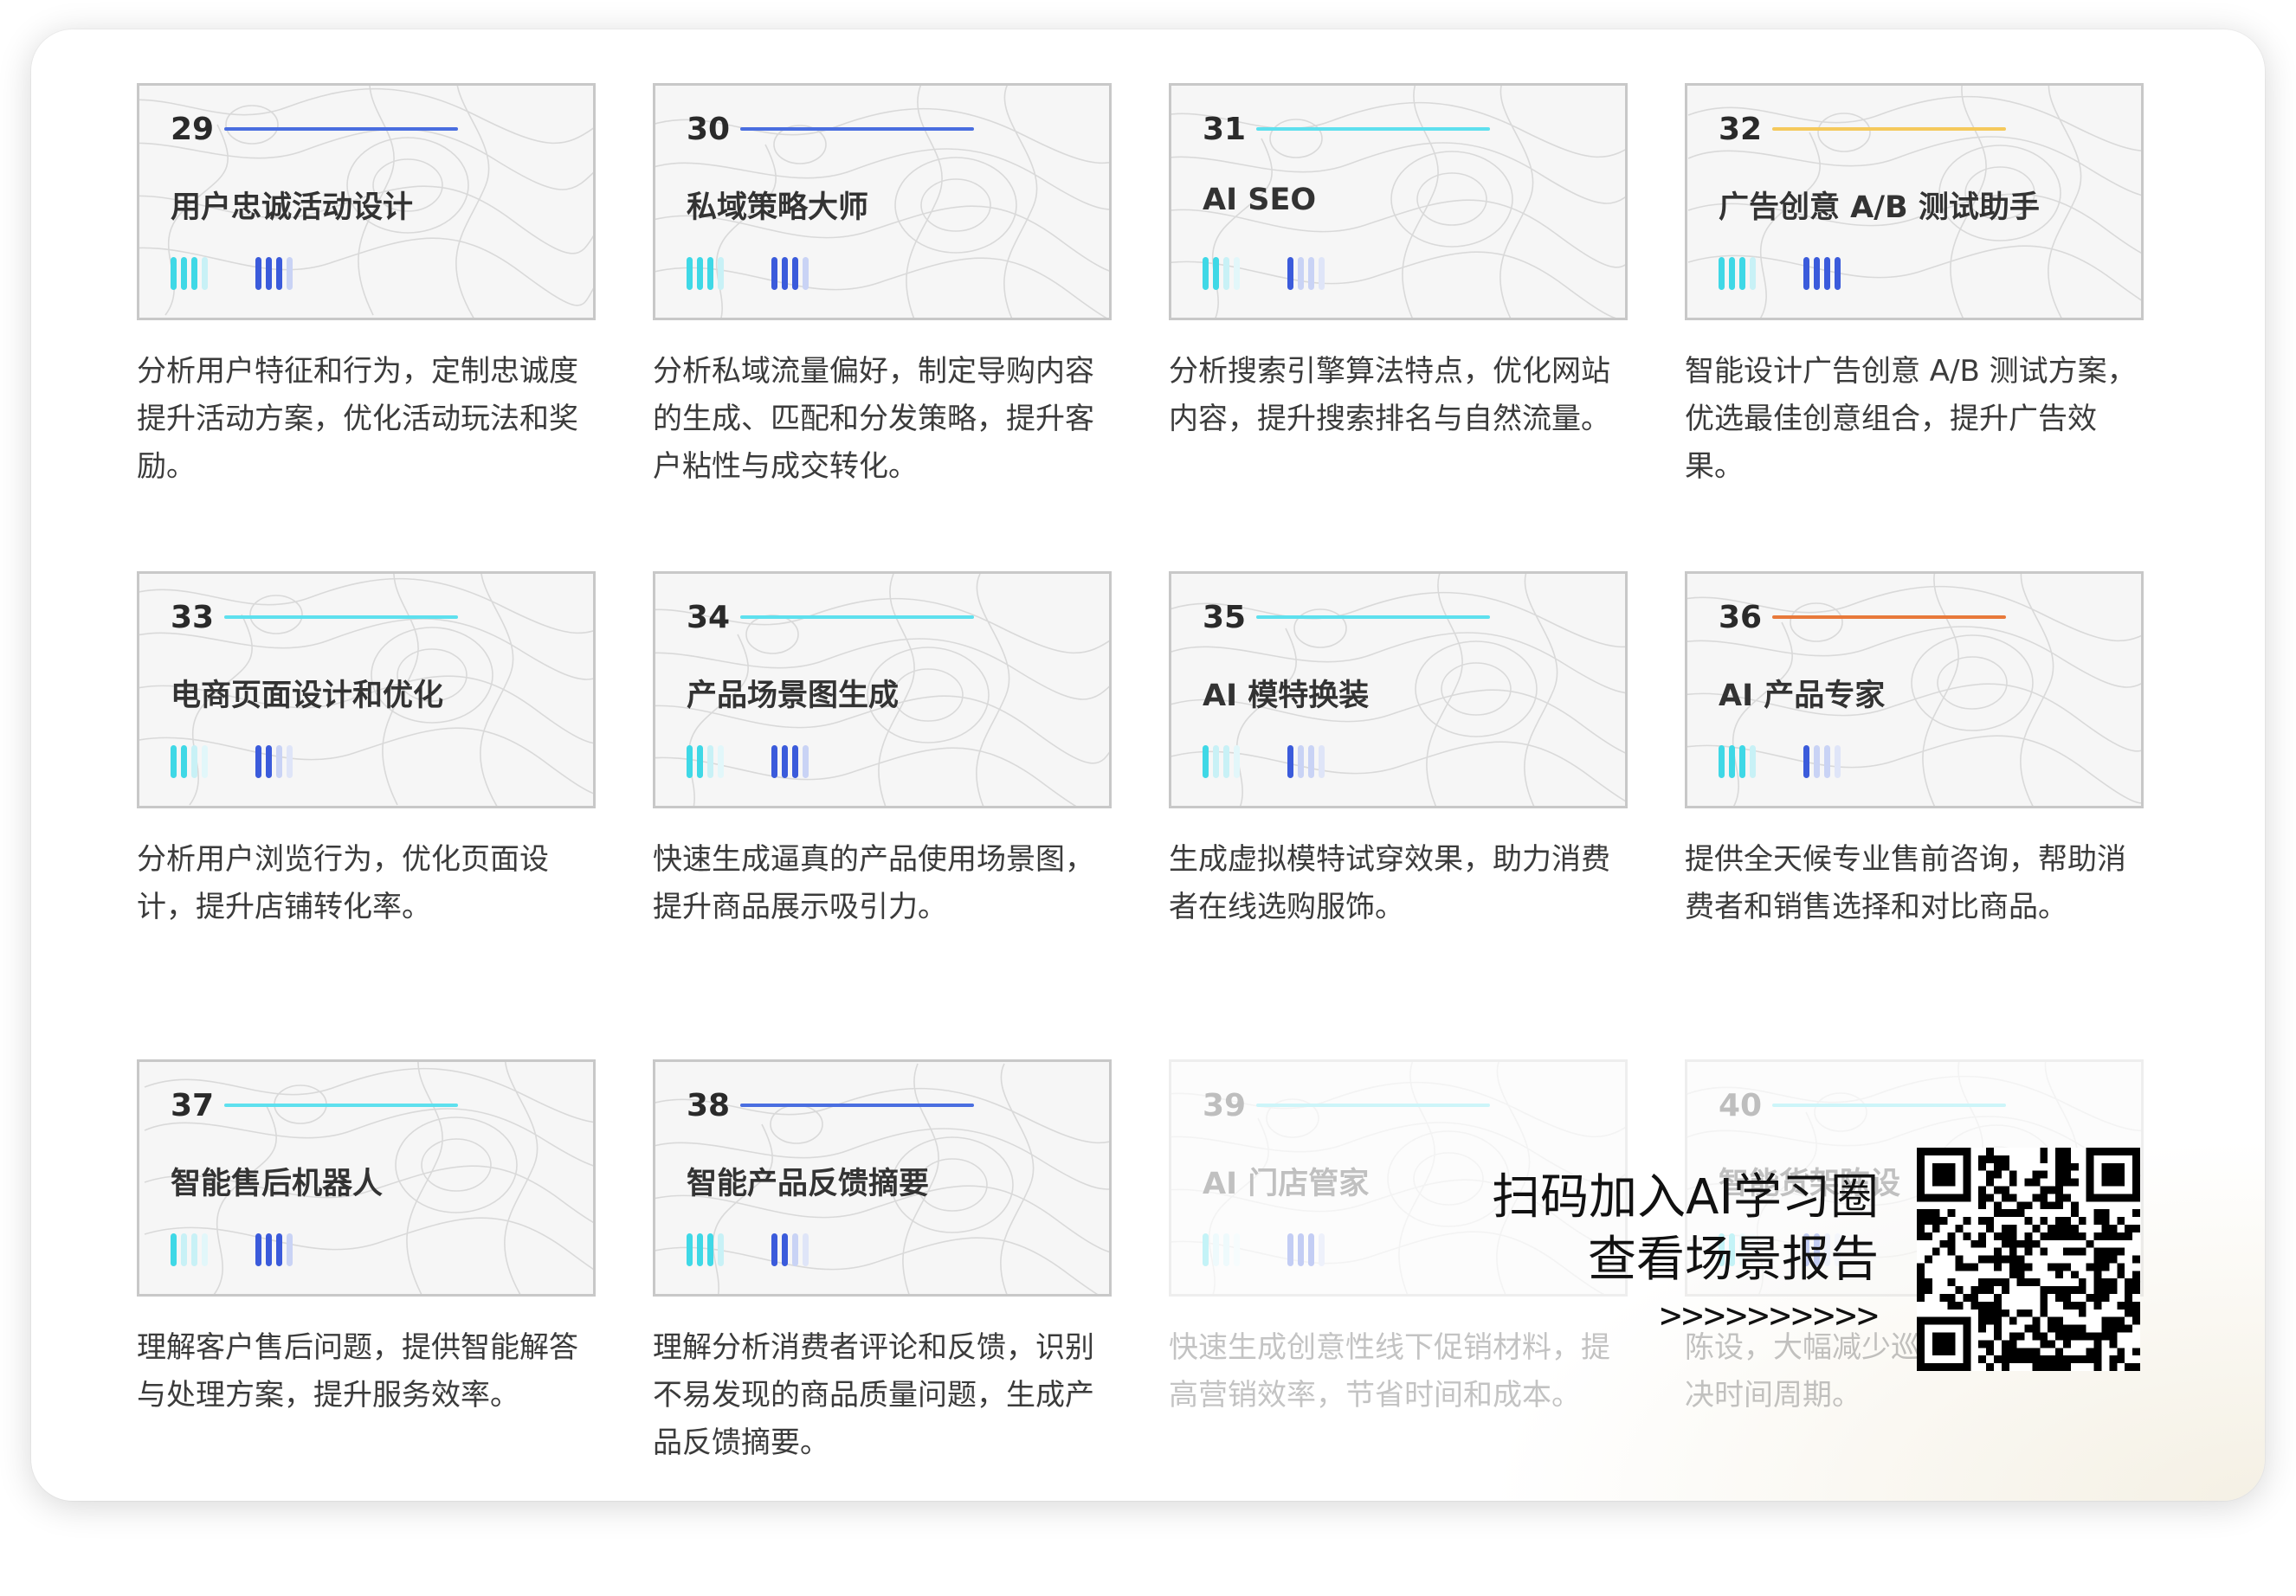 The width and height of the screenshot is (2296, 1596). I want to click on card-description: 分析私域流量偏好，制定导购内容的生成、匹配和分发策略，提升客户粘性与成交转化。, so click(873, 419).